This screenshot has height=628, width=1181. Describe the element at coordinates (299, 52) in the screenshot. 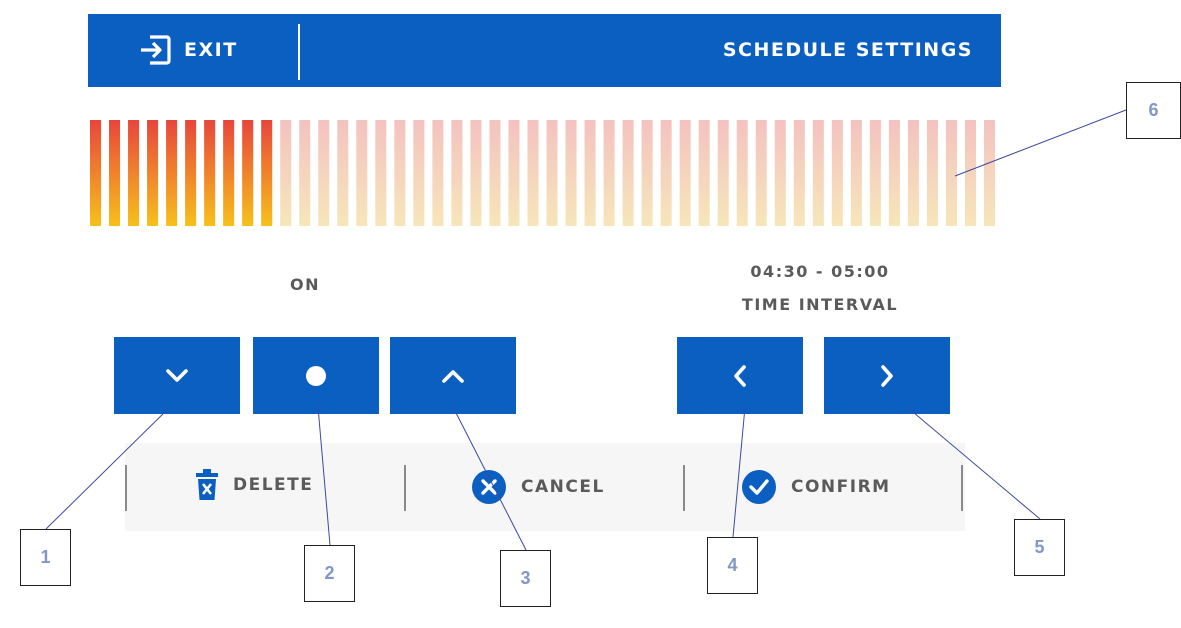

I see `header-divider` at that location.